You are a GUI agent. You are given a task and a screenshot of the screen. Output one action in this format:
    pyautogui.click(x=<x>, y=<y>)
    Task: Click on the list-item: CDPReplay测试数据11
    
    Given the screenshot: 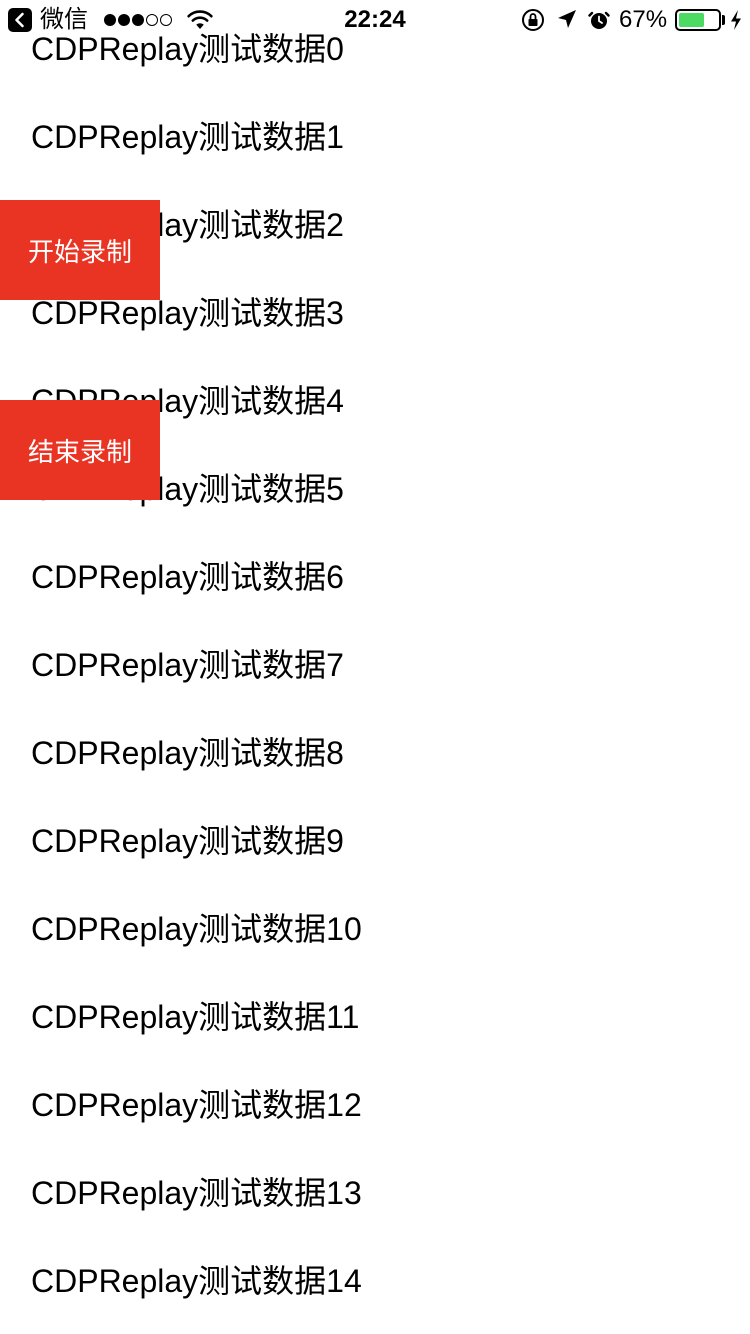 What is the action you would take?
    pyautogui.click(x=375, y=1015)
    